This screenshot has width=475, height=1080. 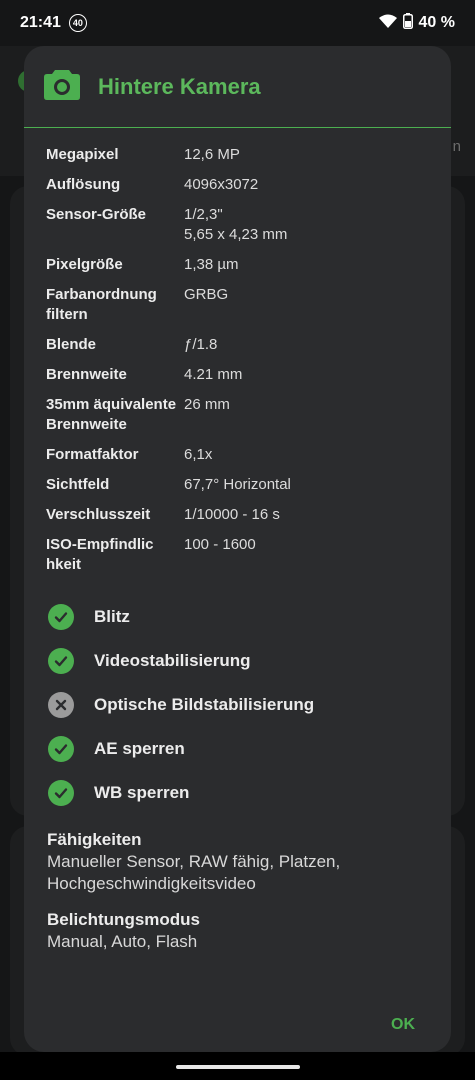 I want to click on spec-value: 1,38 µm, so click(x=211, y=264).